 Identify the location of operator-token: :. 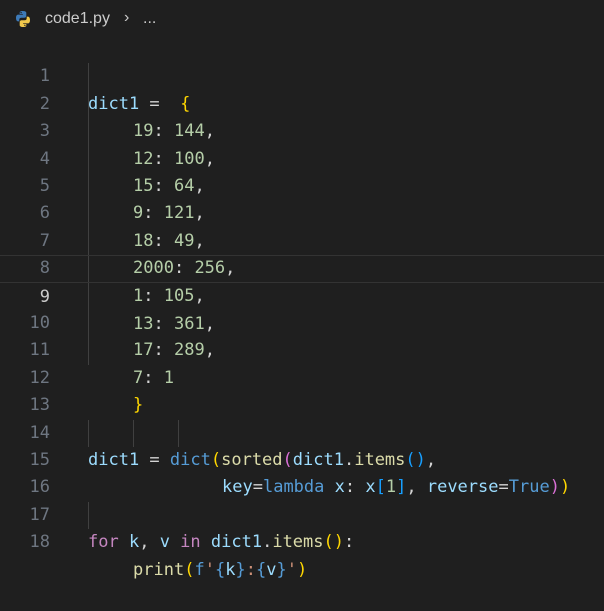
(349, 542).